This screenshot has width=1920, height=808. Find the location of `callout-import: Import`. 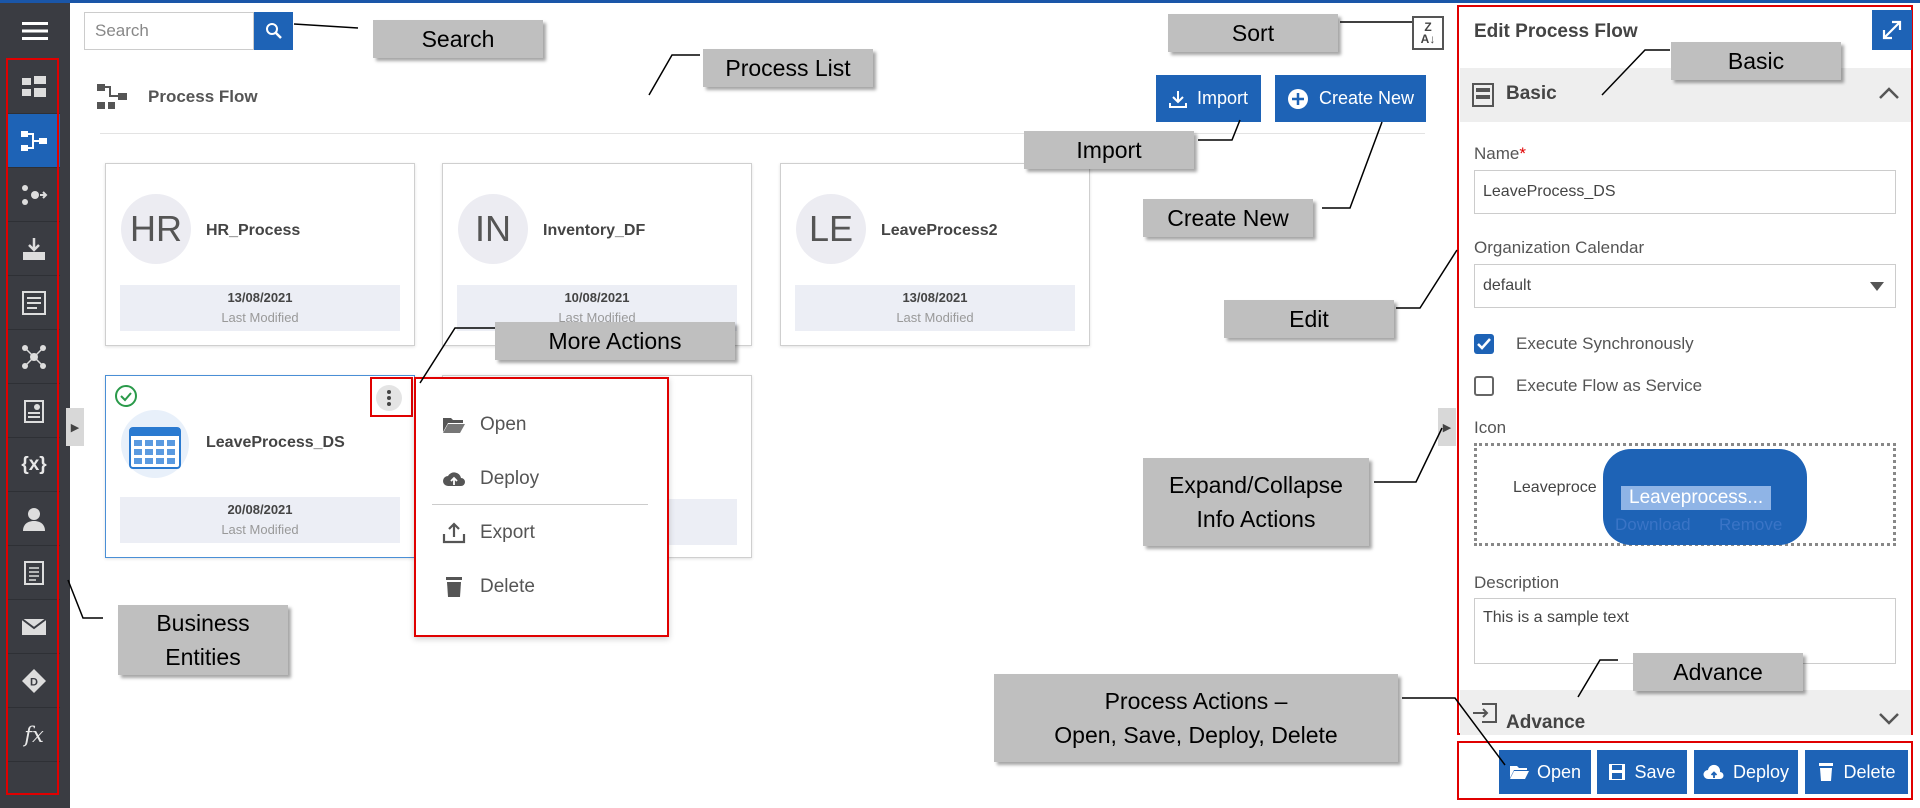

callout-import: Import is located at coordinates (1109, 150).